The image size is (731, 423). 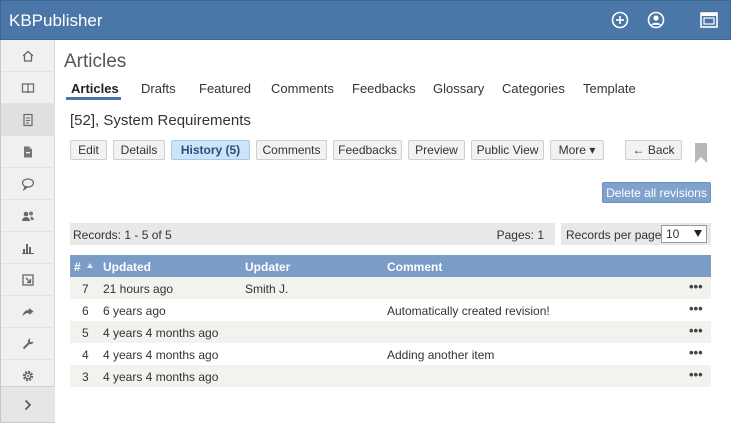 I want to click on user-circle-icon, so click(x=656, y=20).